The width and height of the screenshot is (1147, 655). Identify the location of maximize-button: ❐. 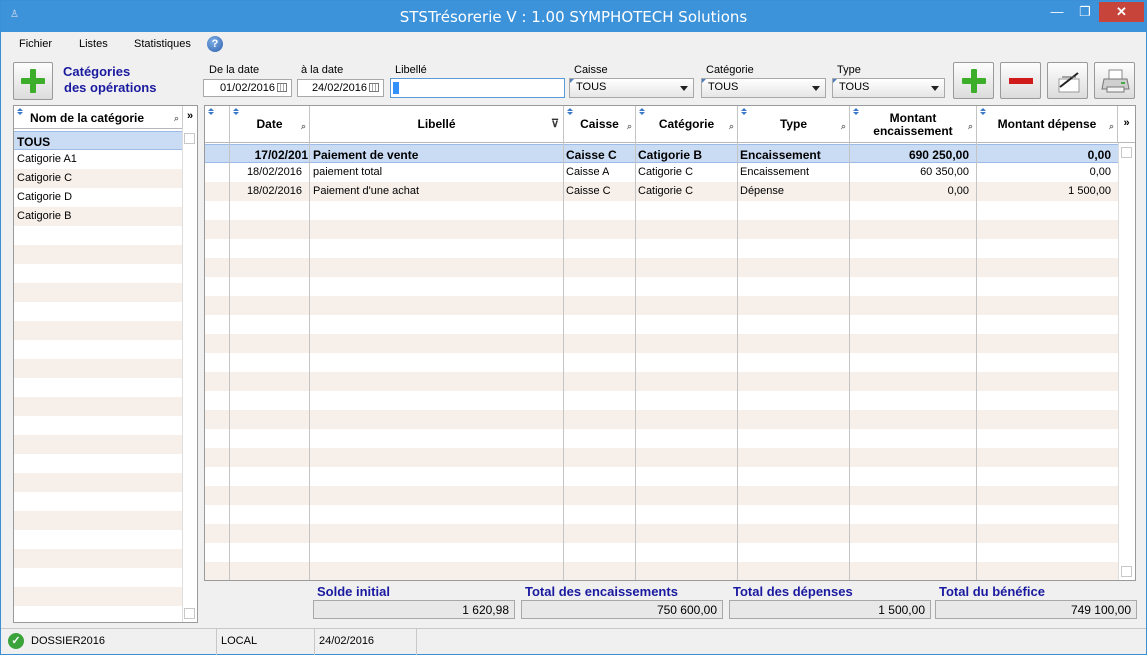
(1085, 12).